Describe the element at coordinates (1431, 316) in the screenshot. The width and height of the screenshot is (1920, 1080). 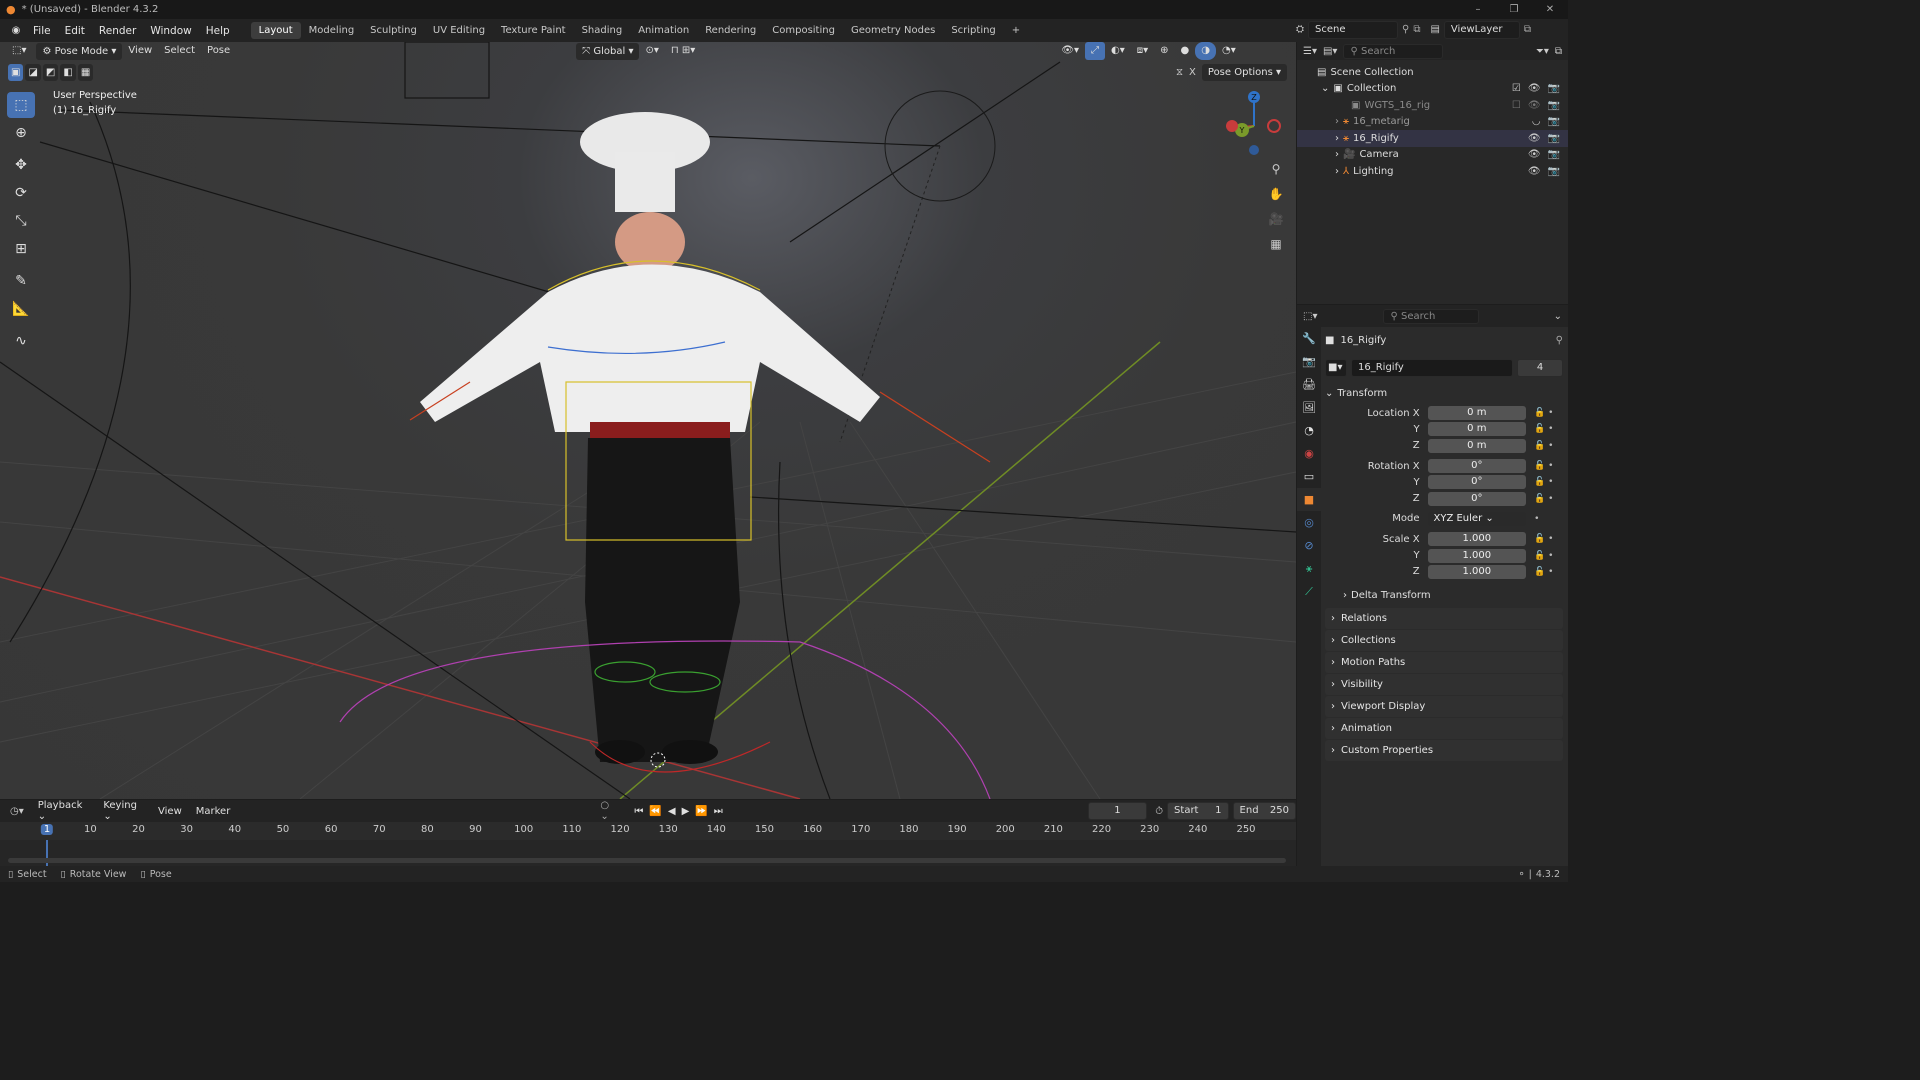
I see `properties-search-input: ⚲ Search` at that location.